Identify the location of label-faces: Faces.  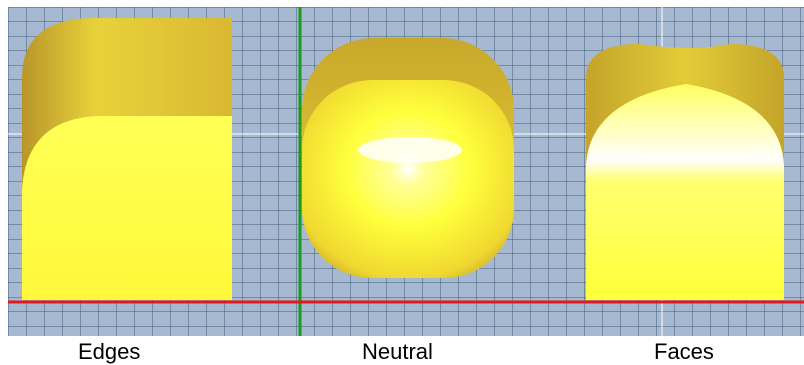
(684, 351).